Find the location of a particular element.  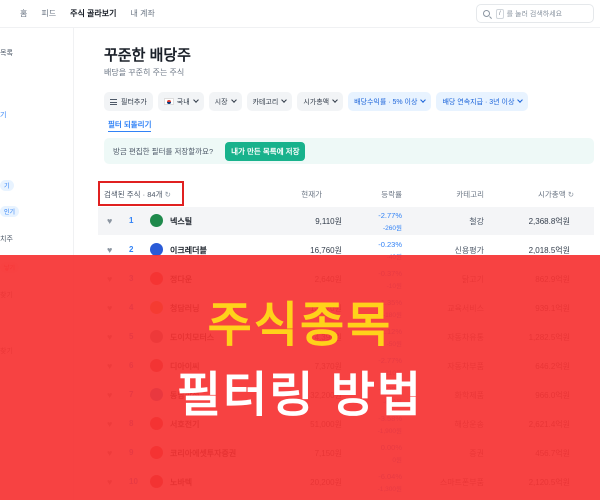

category-filter: 카테고리 is located at coordinates (269, 101).